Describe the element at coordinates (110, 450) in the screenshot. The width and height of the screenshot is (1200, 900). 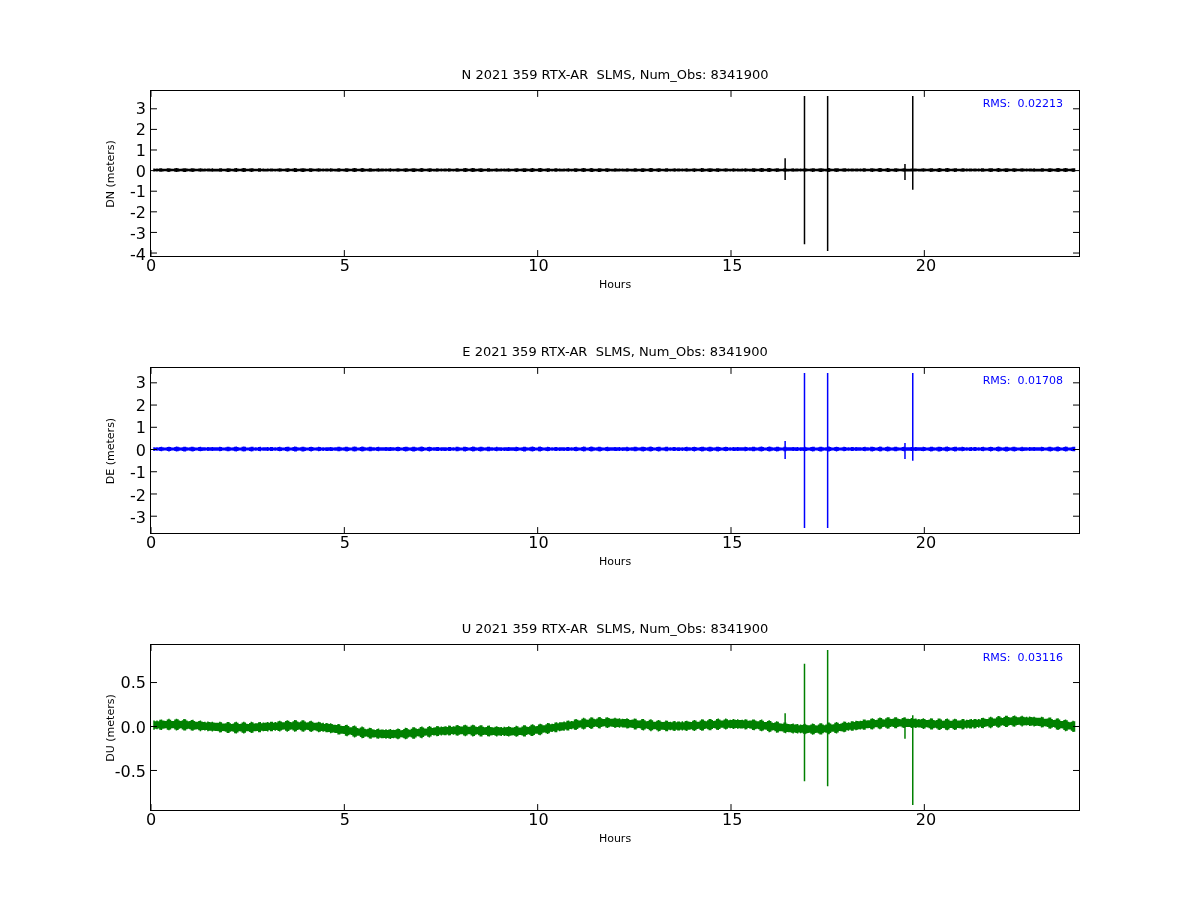
I see `y-axis-label: DE (meters)` at that location.